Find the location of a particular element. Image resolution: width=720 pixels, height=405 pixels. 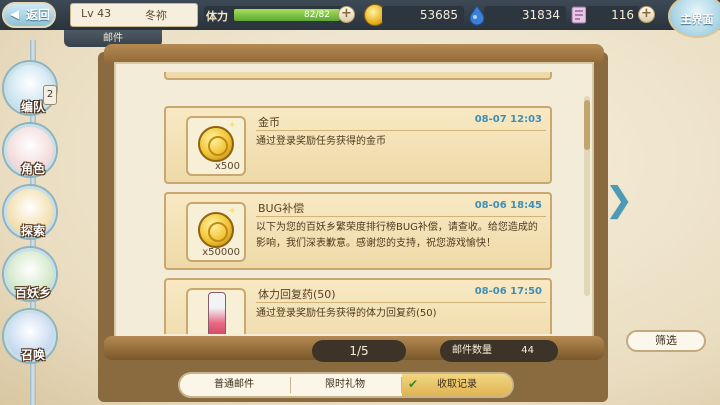

gem-counter: 31834 is located at coordinates (525, 15).